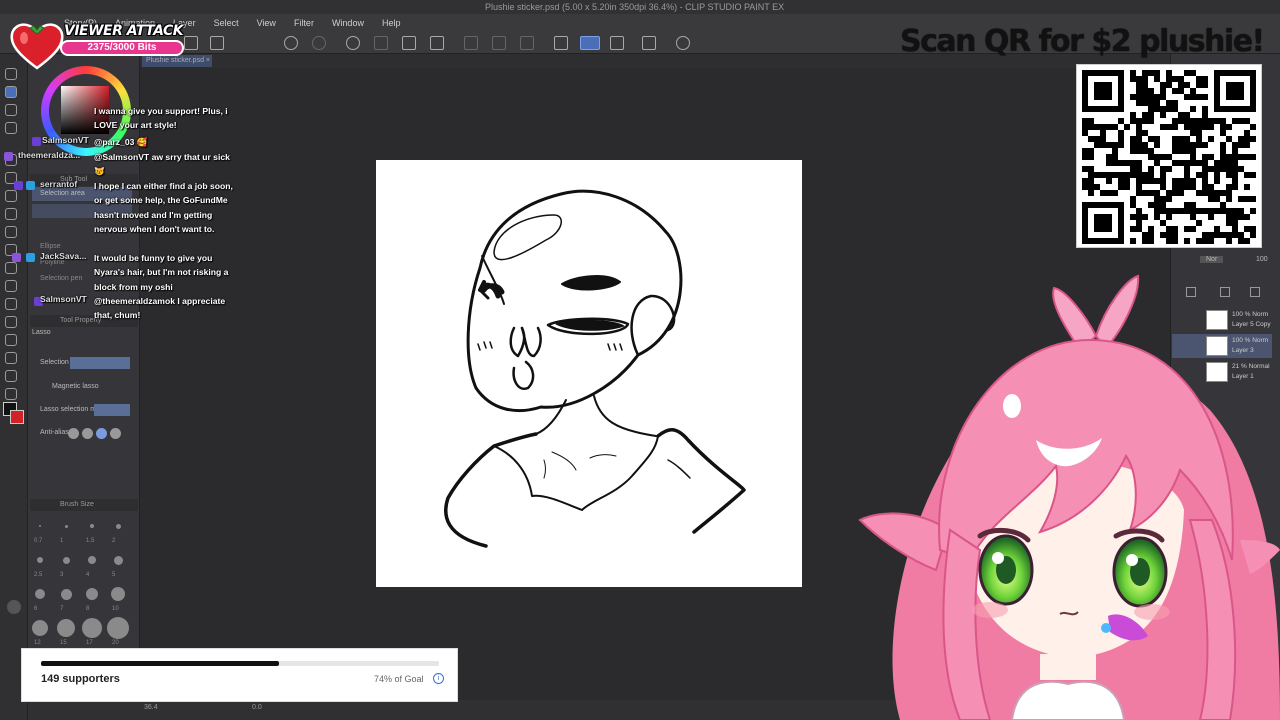  I want to click on anti-alias-options, so click(99, 434).